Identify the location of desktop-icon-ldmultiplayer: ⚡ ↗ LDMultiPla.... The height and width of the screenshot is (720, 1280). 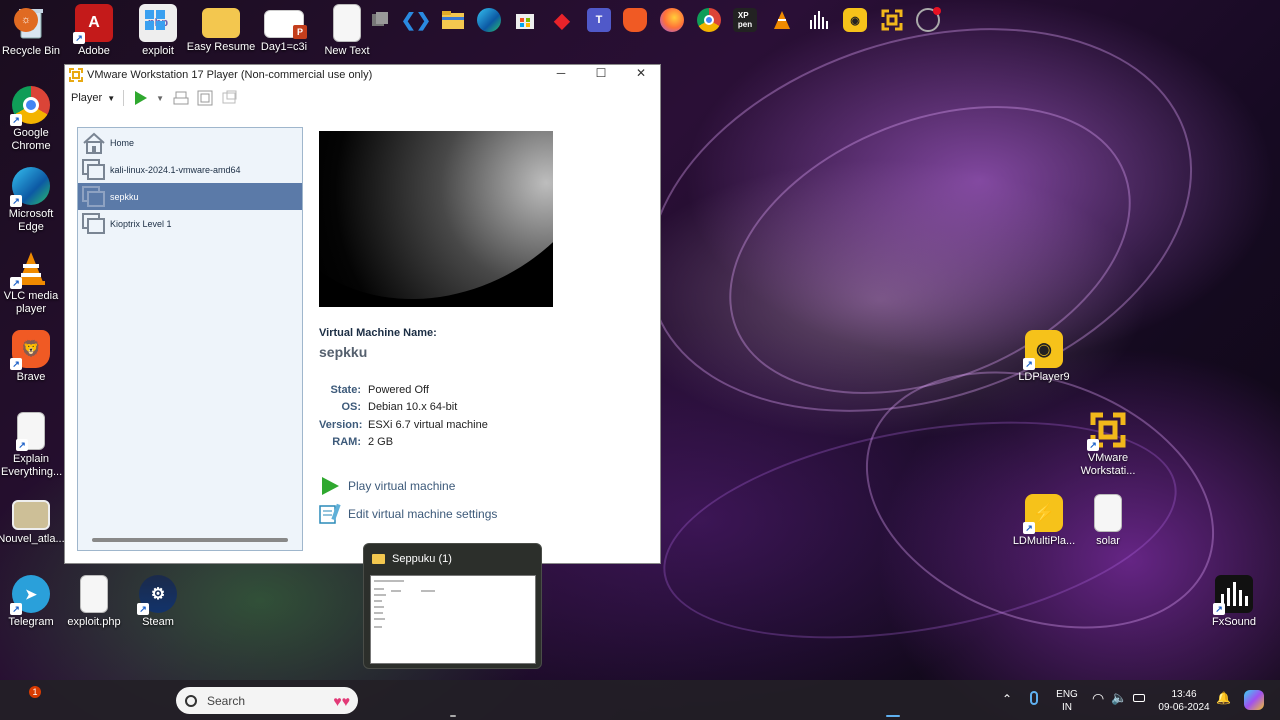
(1044, 521).